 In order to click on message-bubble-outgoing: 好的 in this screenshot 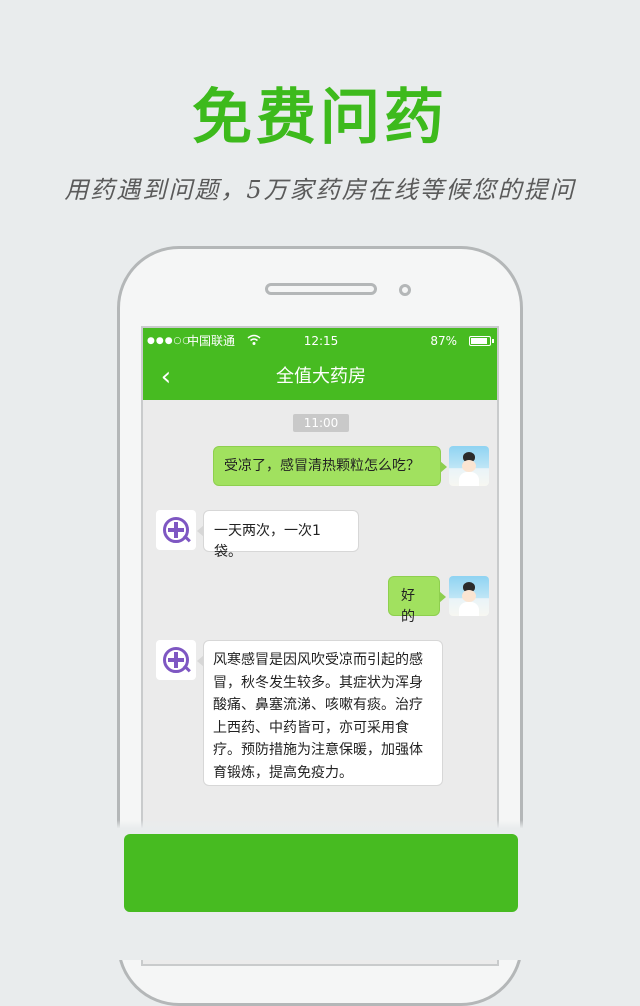, I will do `click(417, 600)`.